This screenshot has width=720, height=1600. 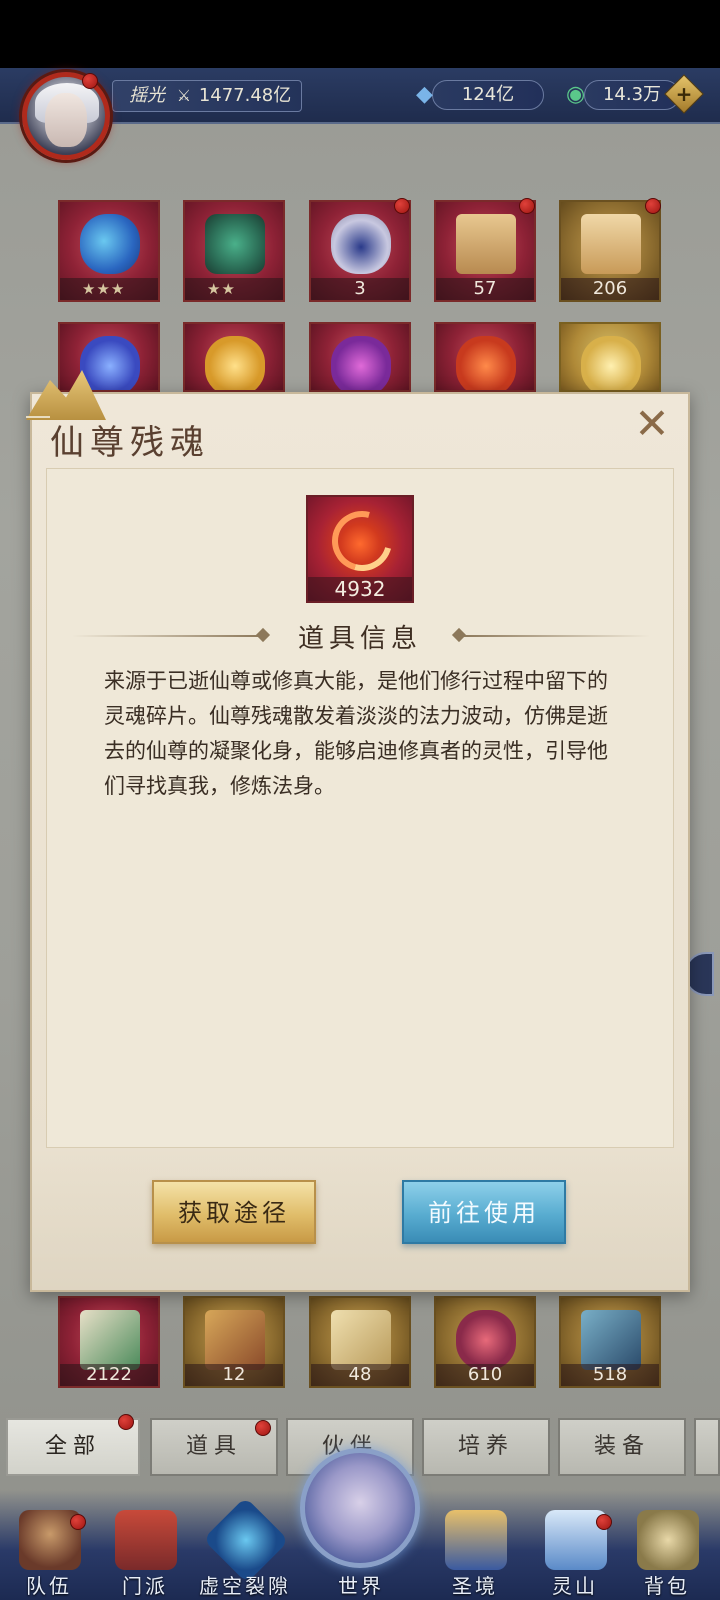 I want to click on avatar-notification-dot, so click(x=90, y=81).